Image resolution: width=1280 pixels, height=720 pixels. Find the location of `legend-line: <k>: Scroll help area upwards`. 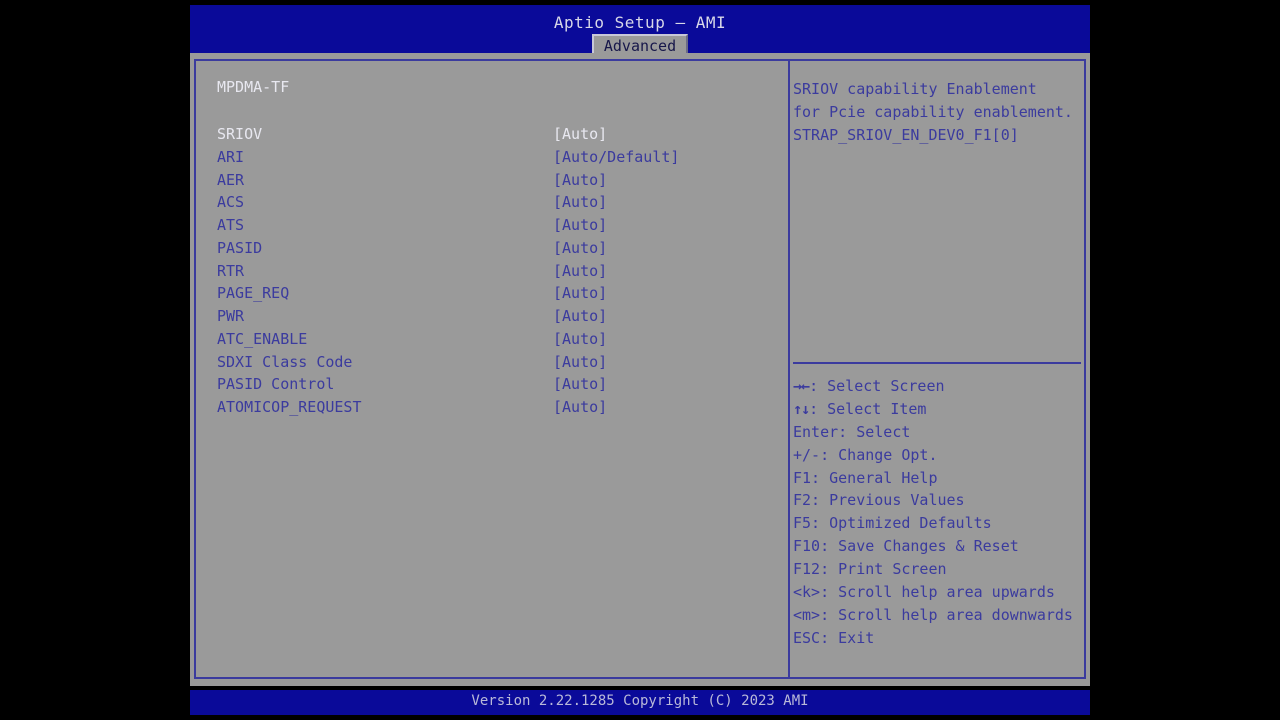

legend-line: <k>: Scroll help area upwards is located at coordinates (939, 592).